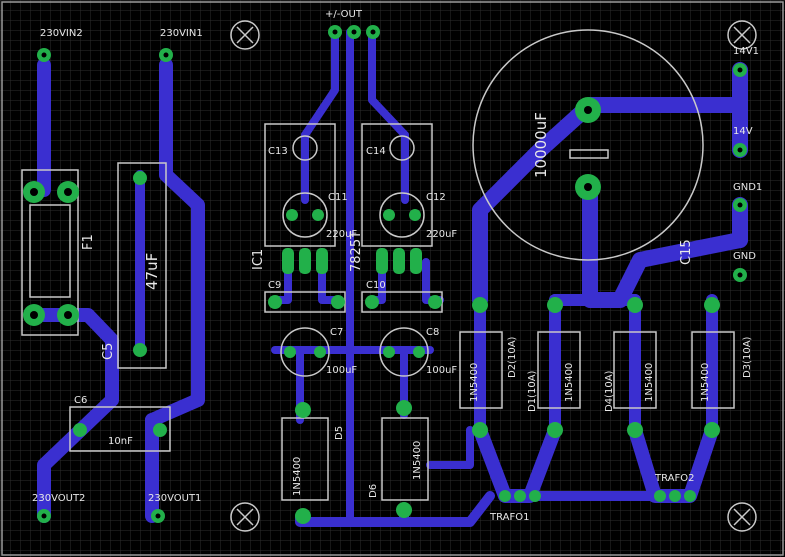 This screenshot has width=785, height=557. What do you see at coordinates (88, 242) in the screenshot?
I see `label-fuse: F1` at bounding box center [88, 242].